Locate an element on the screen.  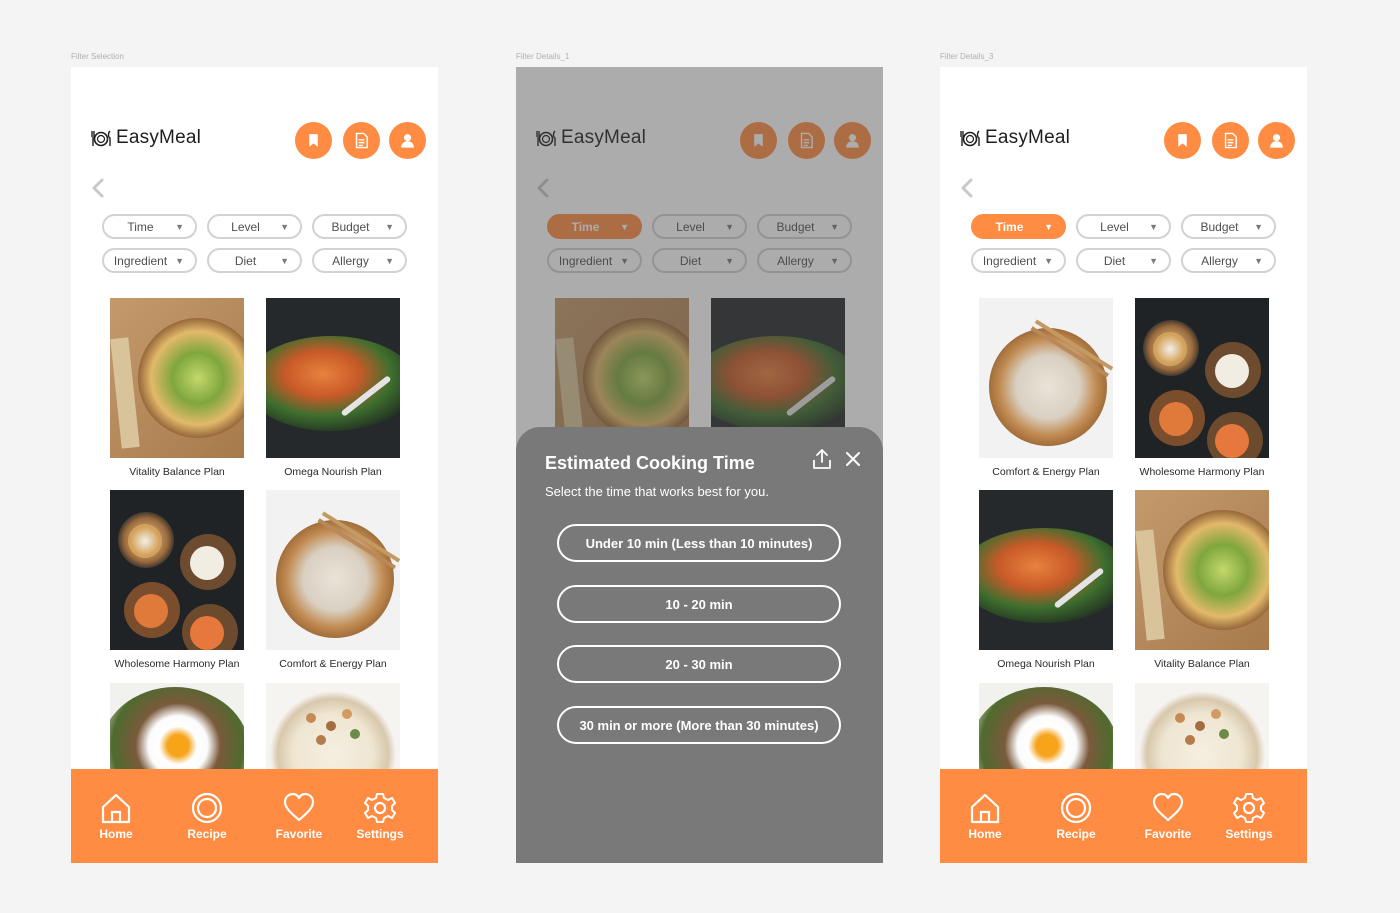
close-icon is located at coordinates (853, 459).